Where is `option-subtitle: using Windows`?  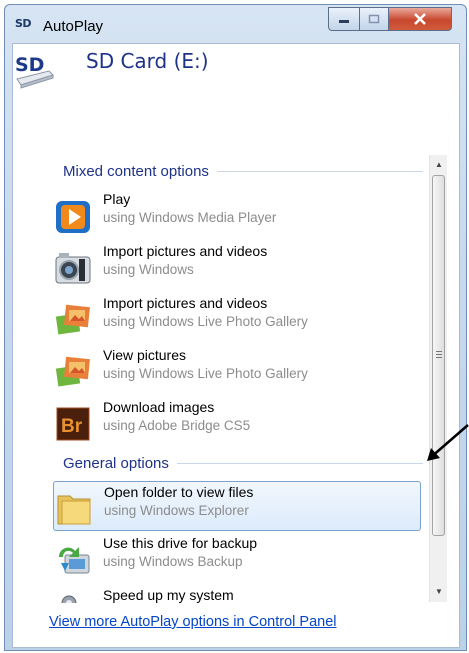
option-subtitle: using Windows is located at coordinates (148, 269).